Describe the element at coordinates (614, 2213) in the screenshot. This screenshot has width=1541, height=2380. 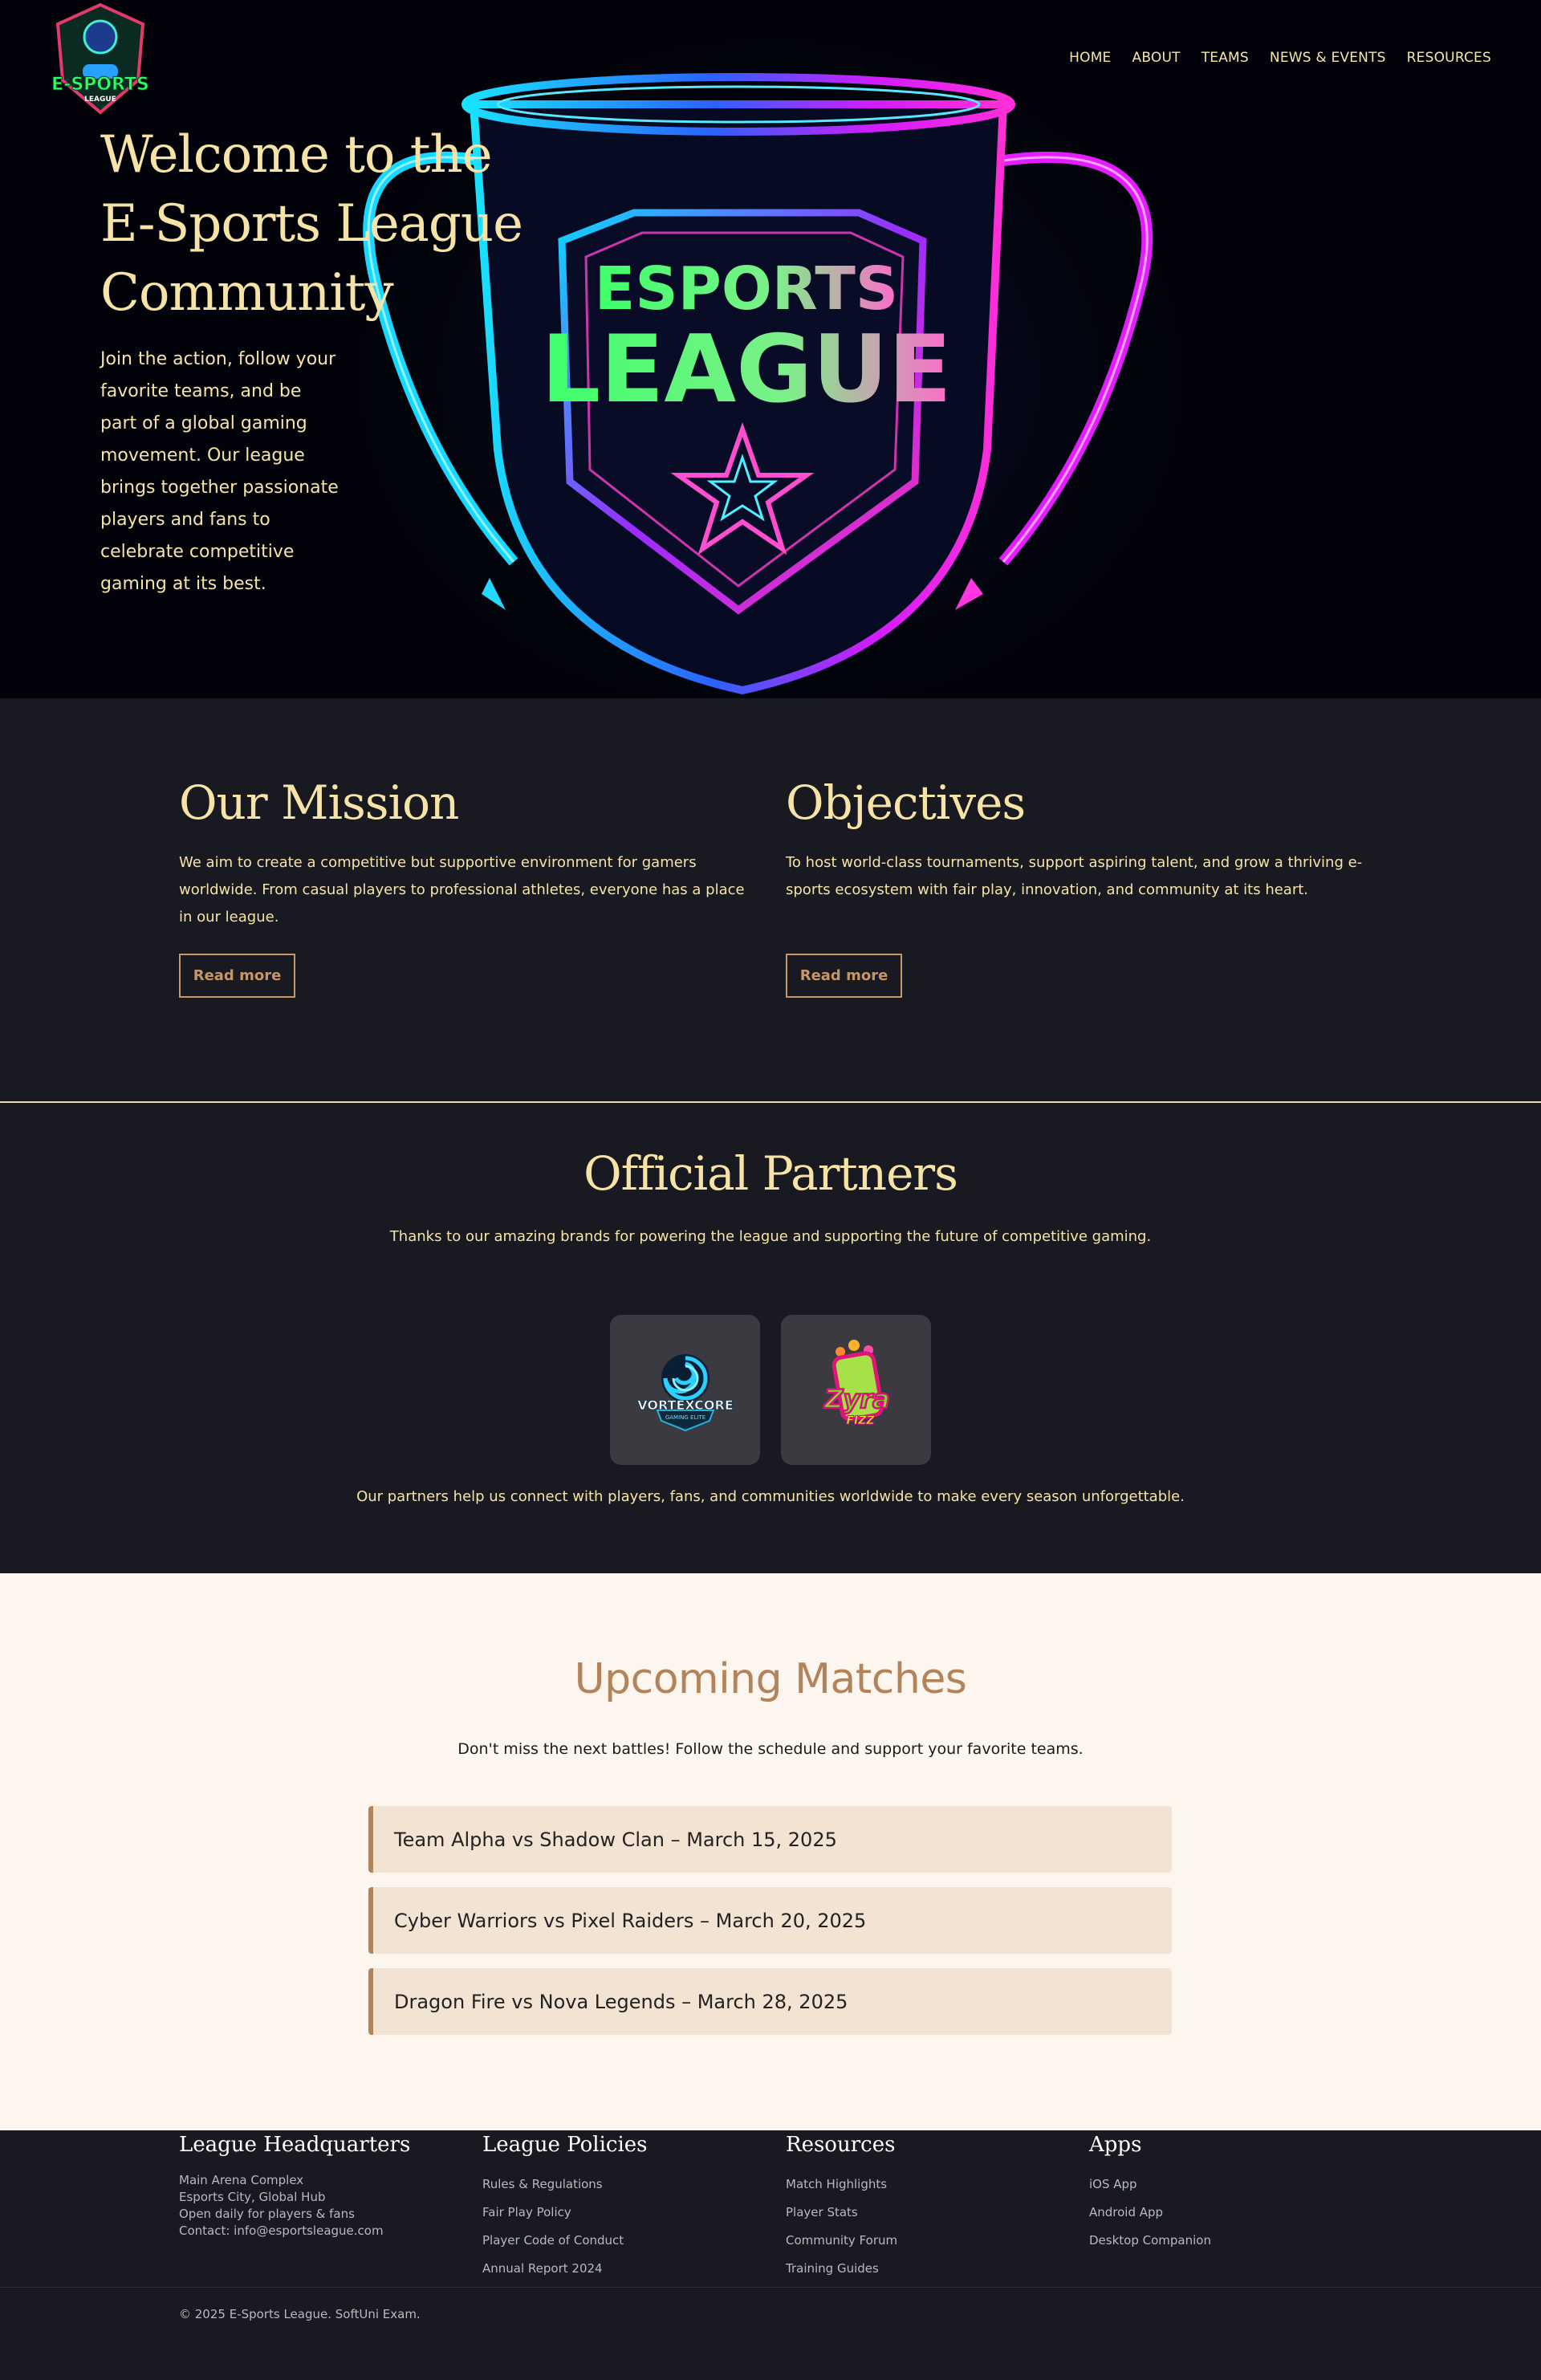
I see `footer-link: Fair Play Policy` at that location.